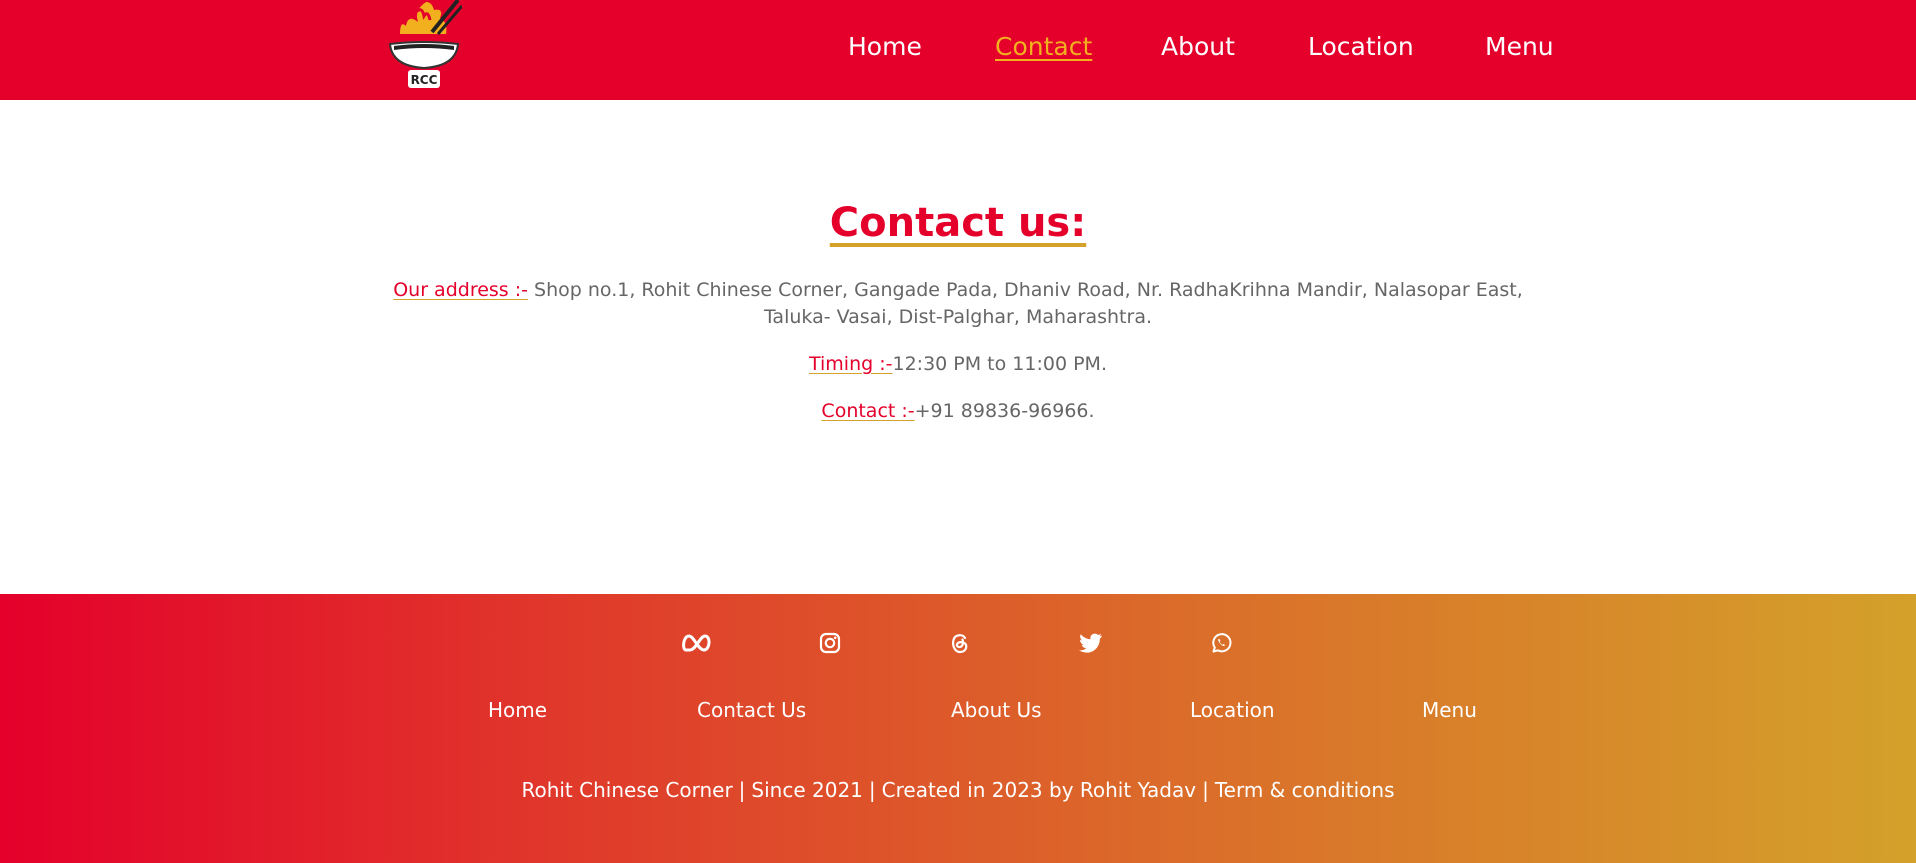  I want to click on timing-label: Timing :-, so click(851, 364).